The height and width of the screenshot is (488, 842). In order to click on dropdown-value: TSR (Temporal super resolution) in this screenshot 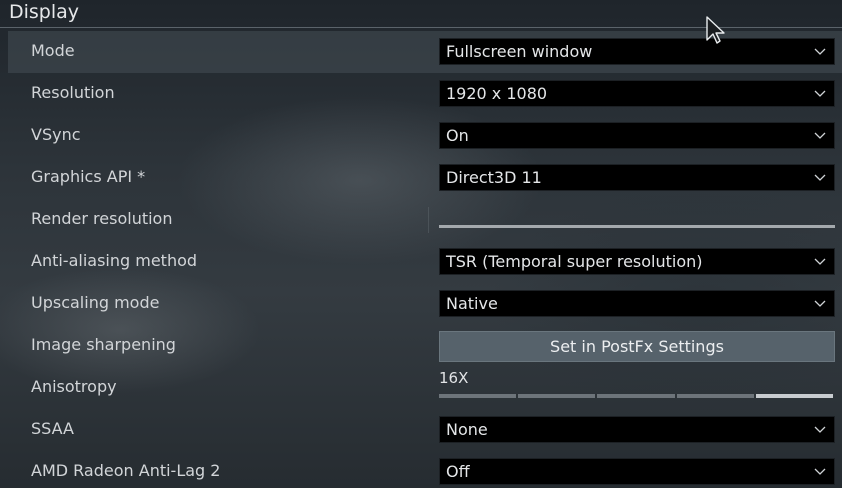, I will do `click(574, 261)`.